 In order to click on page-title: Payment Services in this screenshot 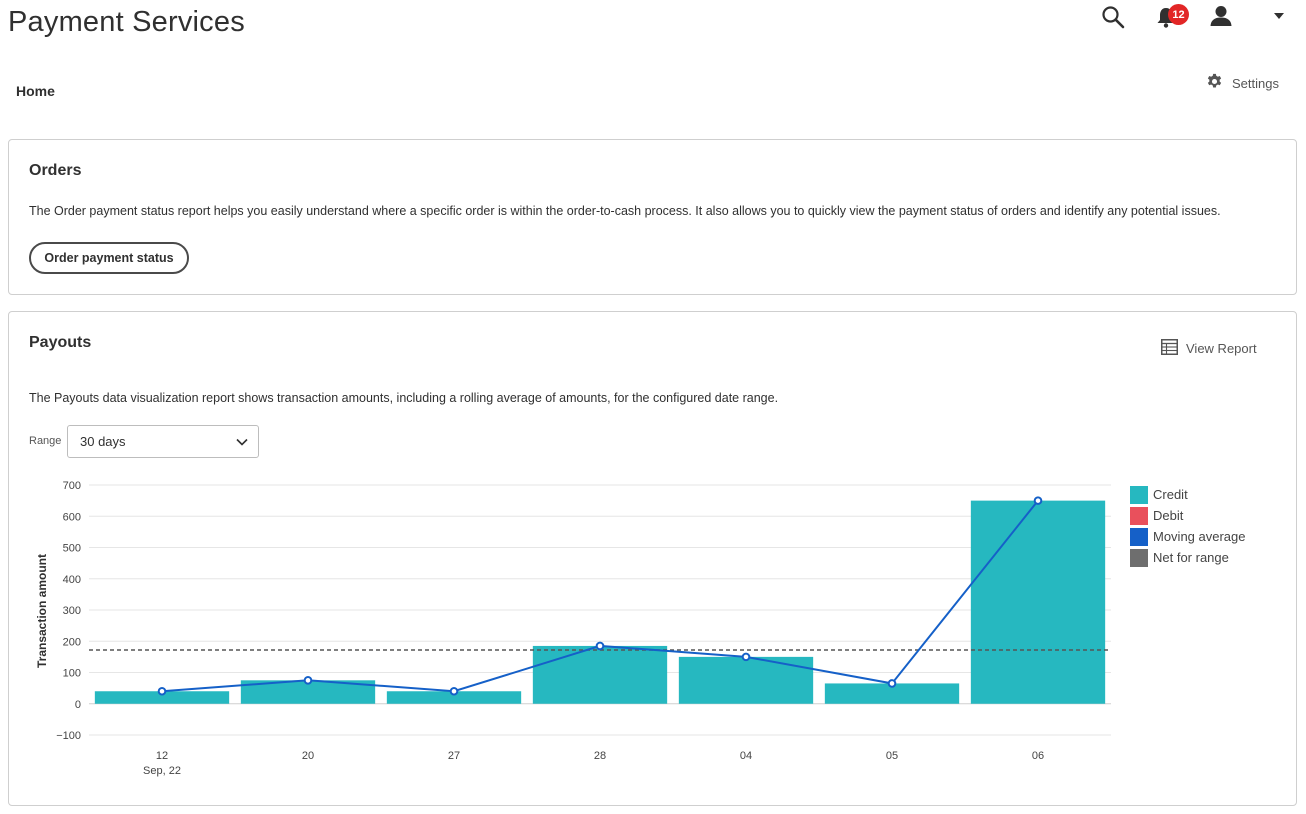, I will do `click(126, 22)`.